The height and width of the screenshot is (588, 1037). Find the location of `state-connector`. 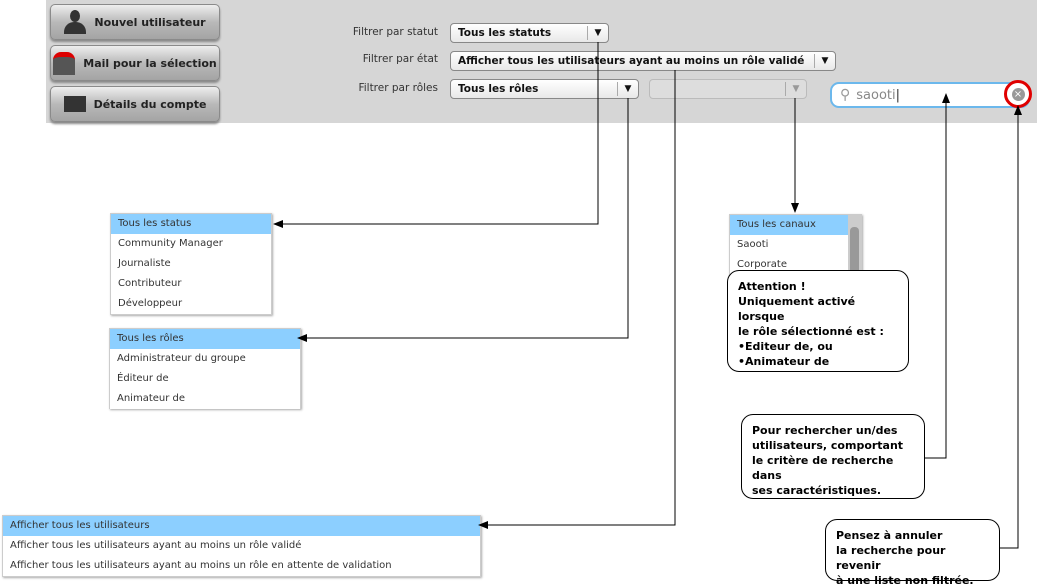

state-connector is located at coordinates (577, 299).